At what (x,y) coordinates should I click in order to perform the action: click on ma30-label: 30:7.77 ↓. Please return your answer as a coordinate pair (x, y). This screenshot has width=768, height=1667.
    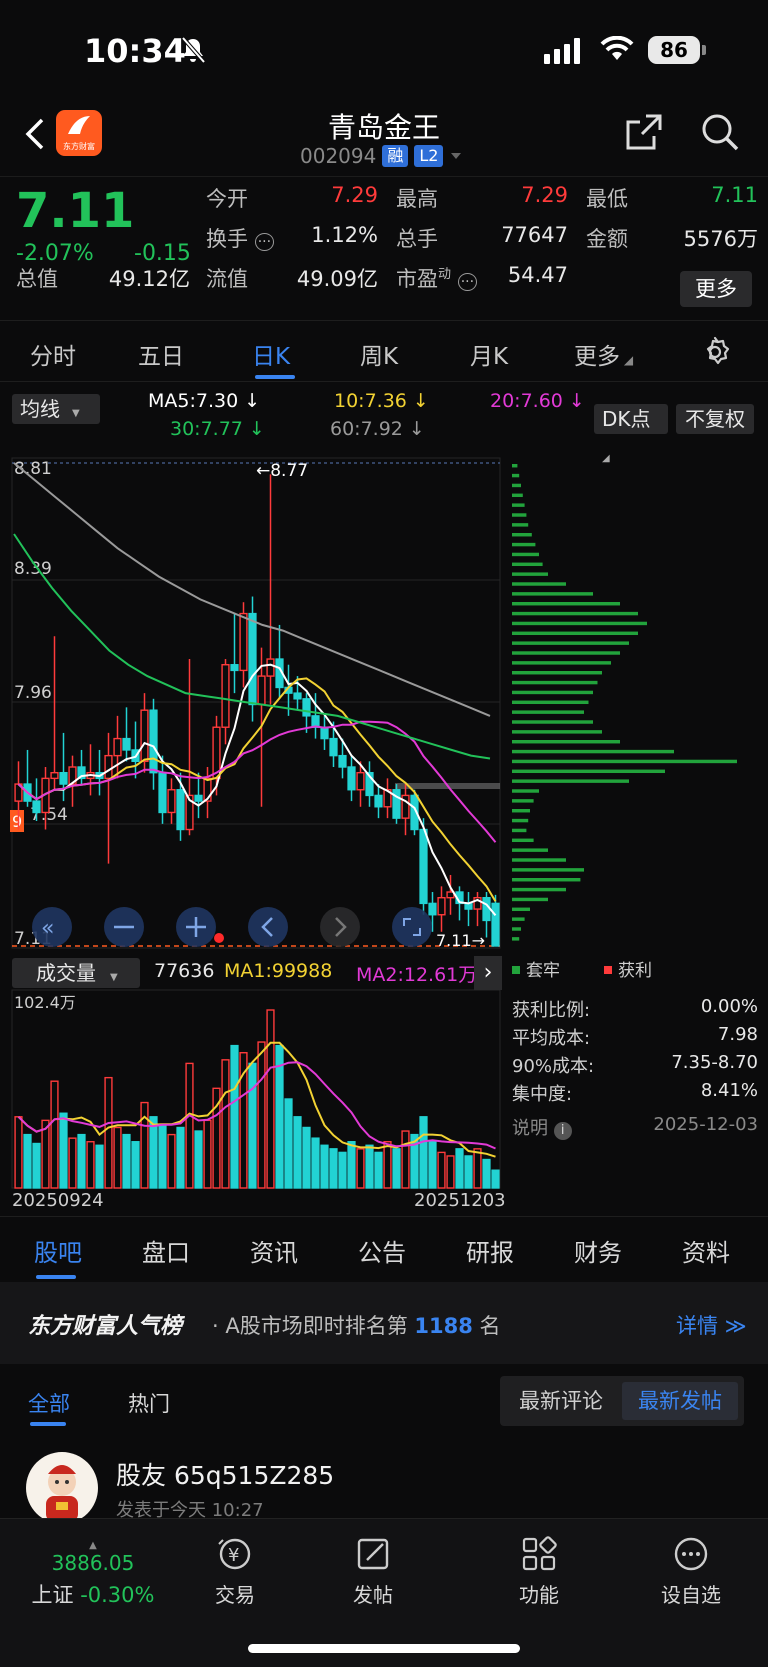
    Looking at the image, I should click on (217, 429).